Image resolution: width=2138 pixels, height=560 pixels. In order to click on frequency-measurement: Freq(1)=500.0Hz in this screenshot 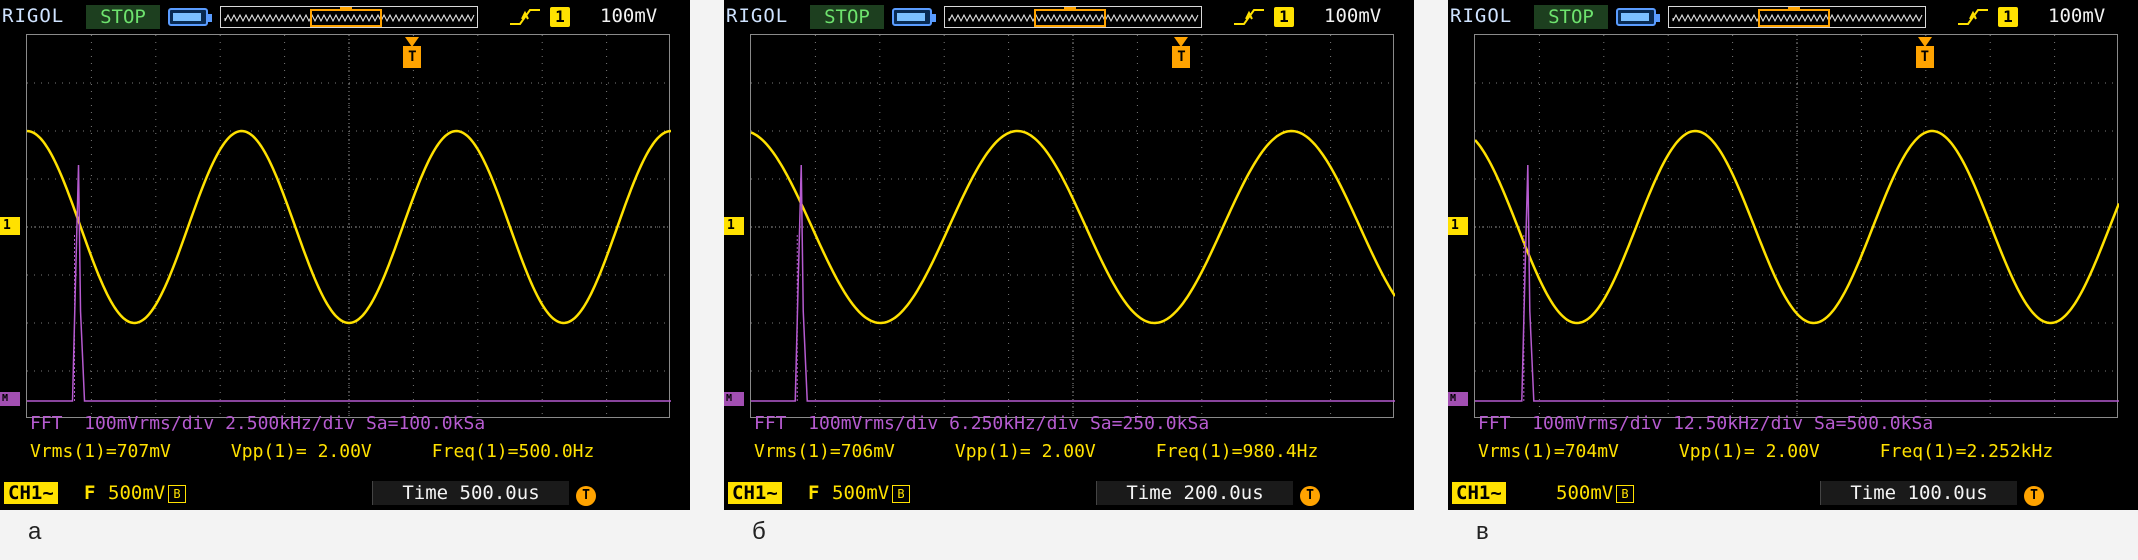, I will do `click(513, 451)`.